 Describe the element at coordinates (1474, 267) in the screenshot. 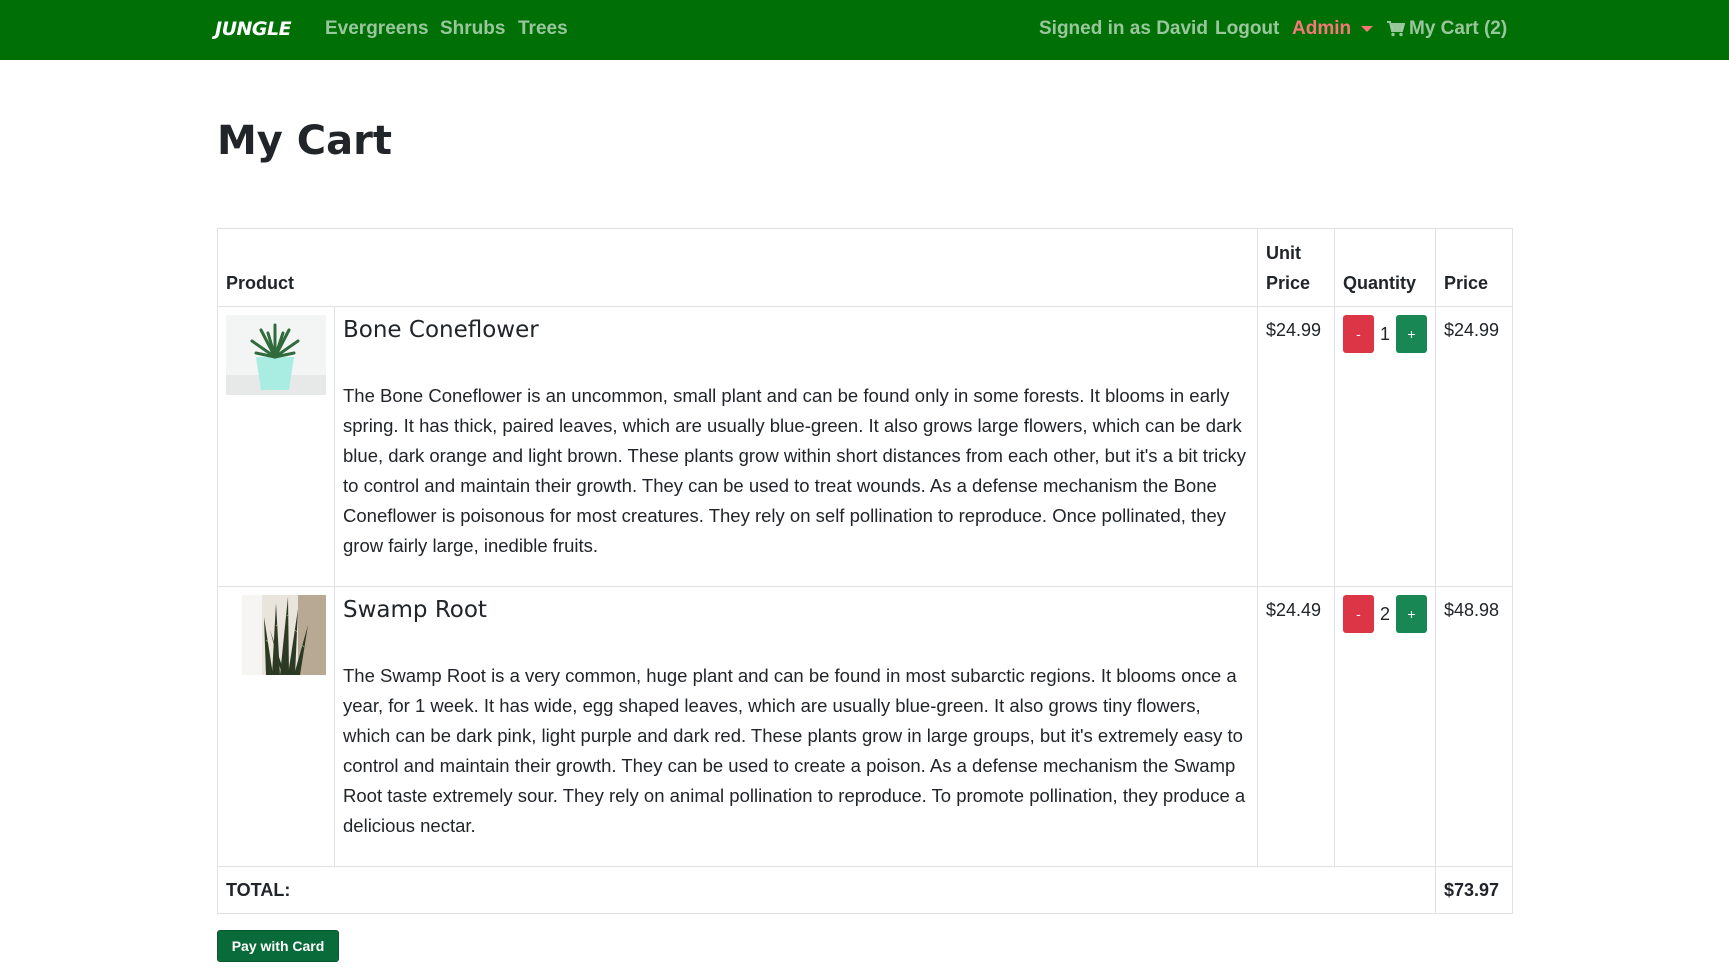

I see `header-price: Price` at that location.